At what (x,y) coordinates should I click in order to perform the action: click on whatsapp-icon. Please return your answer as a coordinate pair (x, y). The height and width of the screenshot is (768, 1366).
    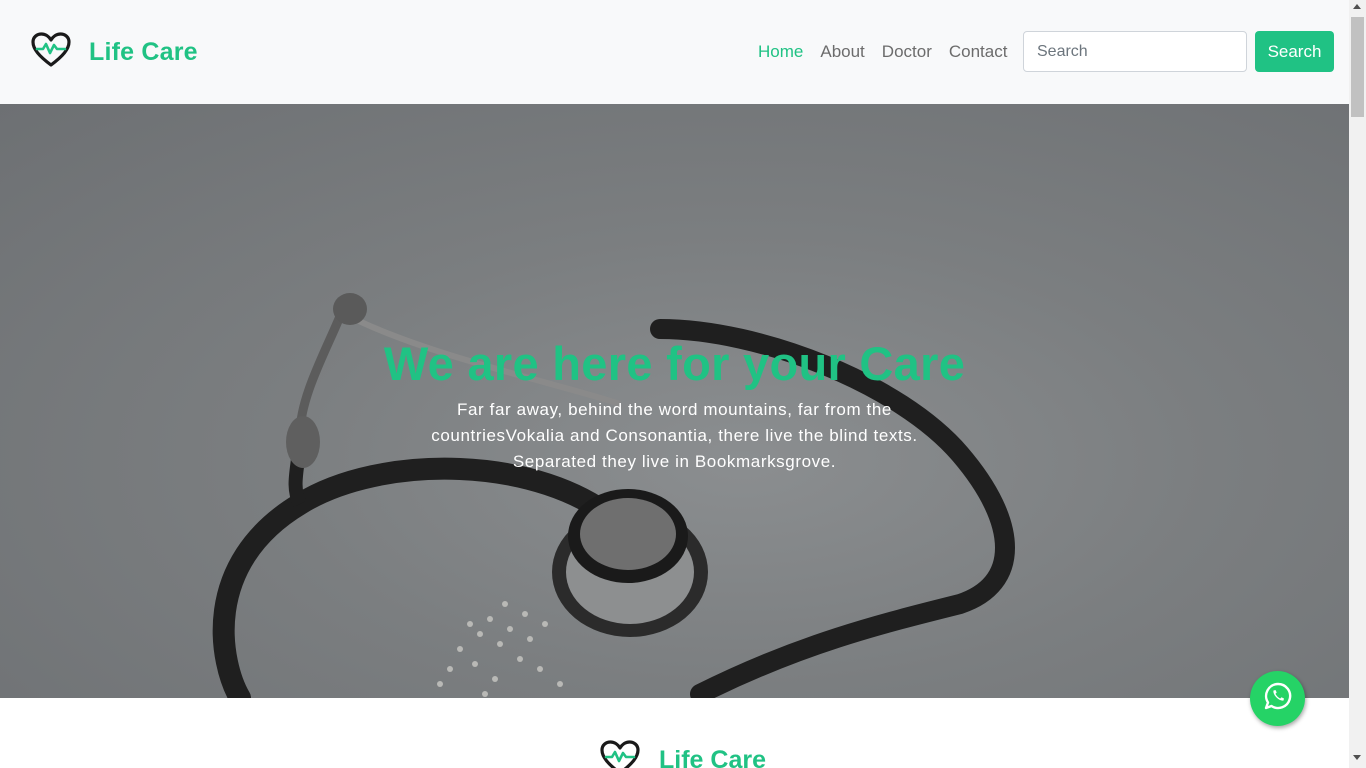
    Looking at the image, I should click on (1278, 698).